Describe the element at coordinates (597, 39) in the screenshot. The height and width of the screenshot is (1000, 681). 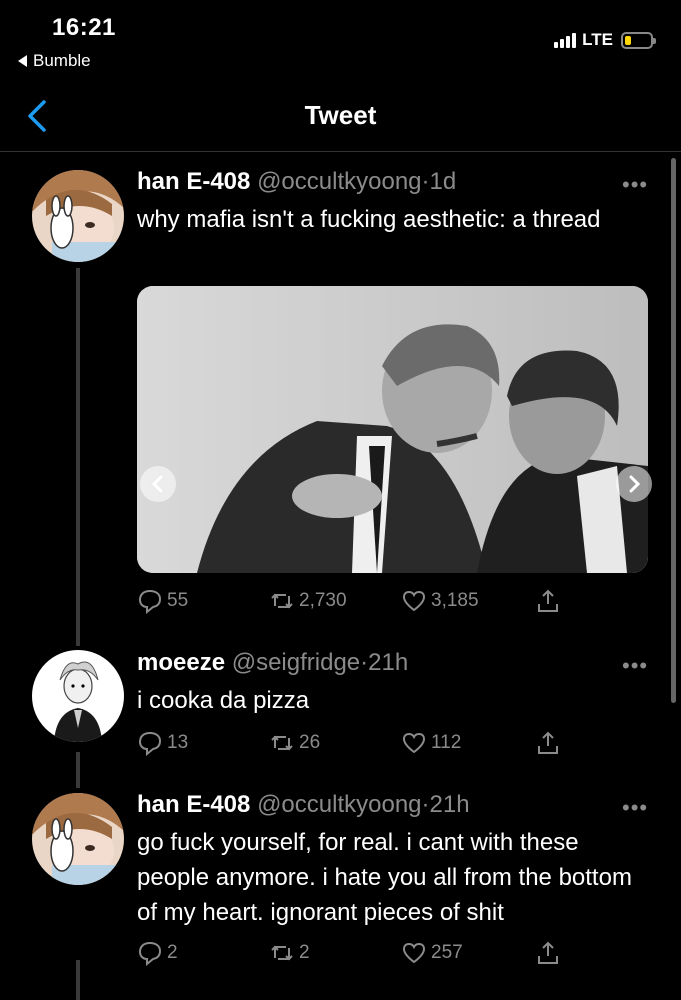
I see `network-label: LTE` at that location.